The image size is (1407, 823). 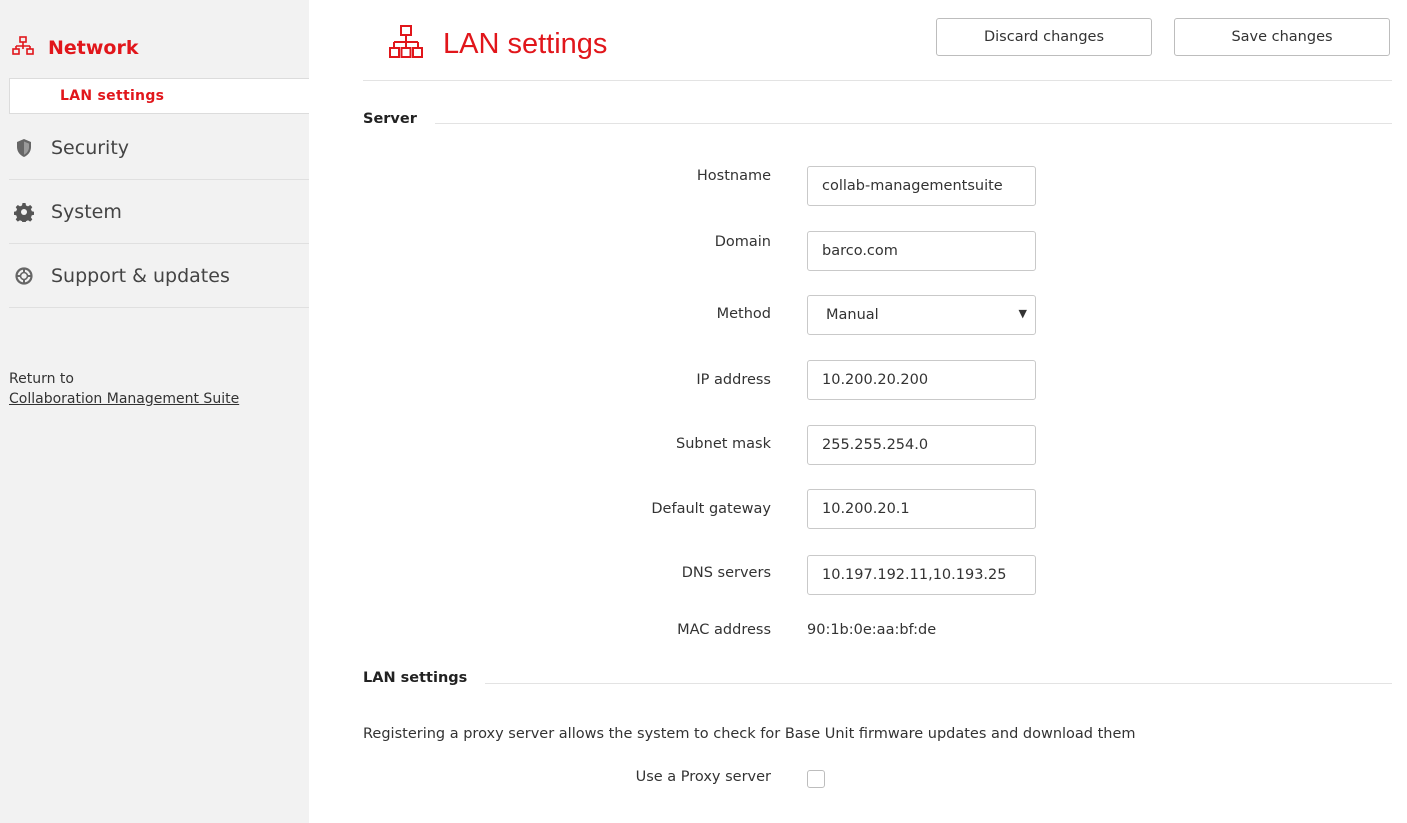 I want to click on default-gateway-input, so click(x=921, y=509).